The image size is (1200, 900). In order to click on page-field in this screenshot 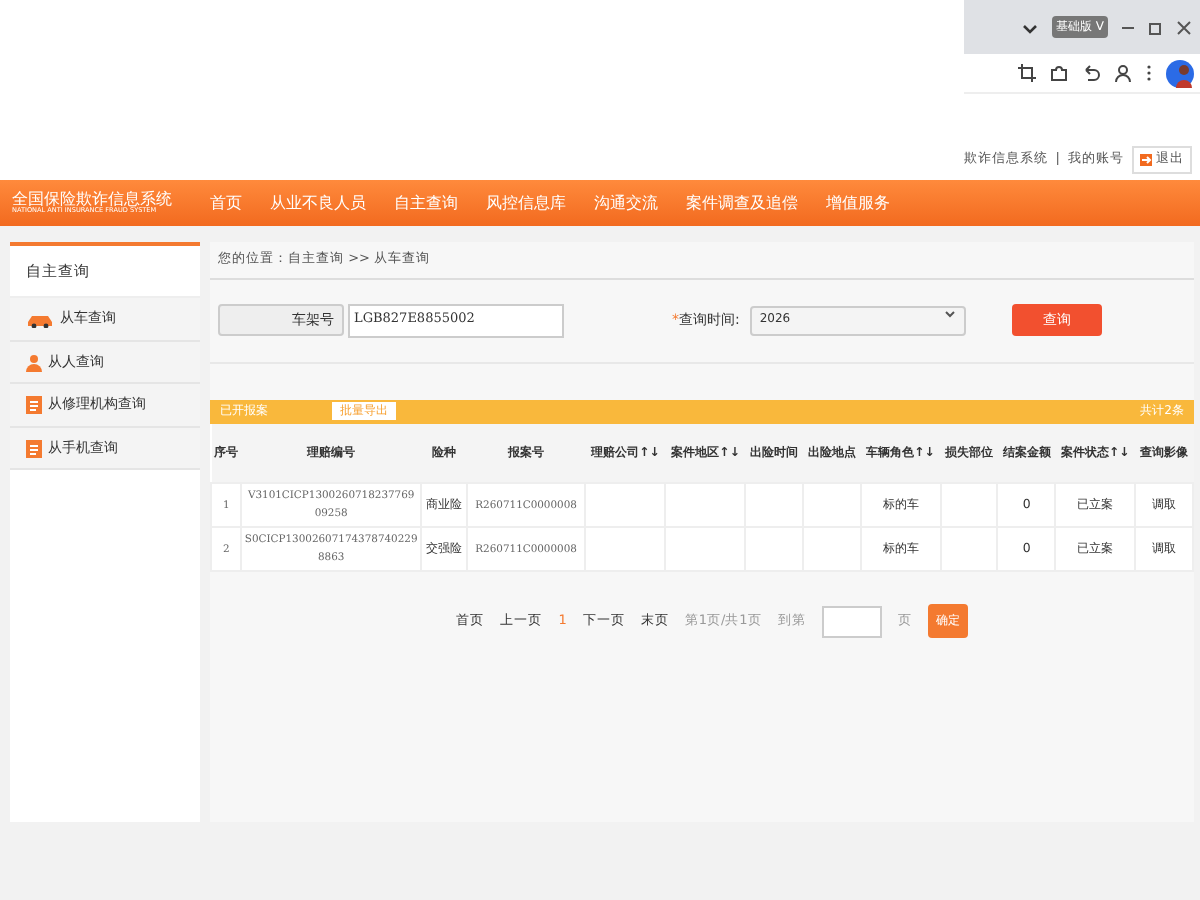, I will do `click(851, 621)`.